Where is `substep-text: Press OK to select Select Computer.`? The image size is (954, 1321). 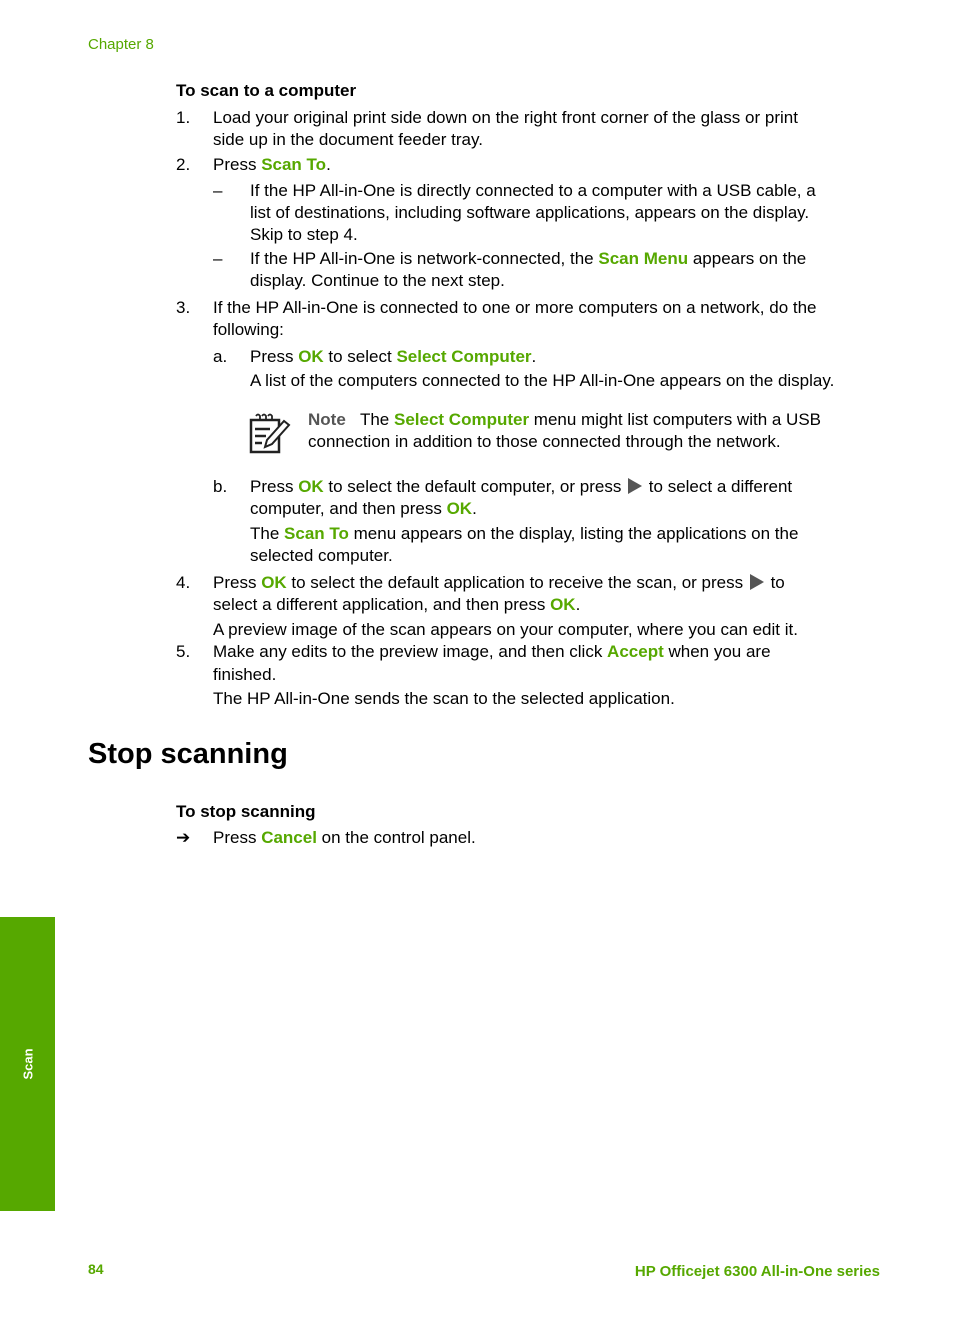
substep-text: Press OK to select Select Computer. is located at coordinates (393, 357).